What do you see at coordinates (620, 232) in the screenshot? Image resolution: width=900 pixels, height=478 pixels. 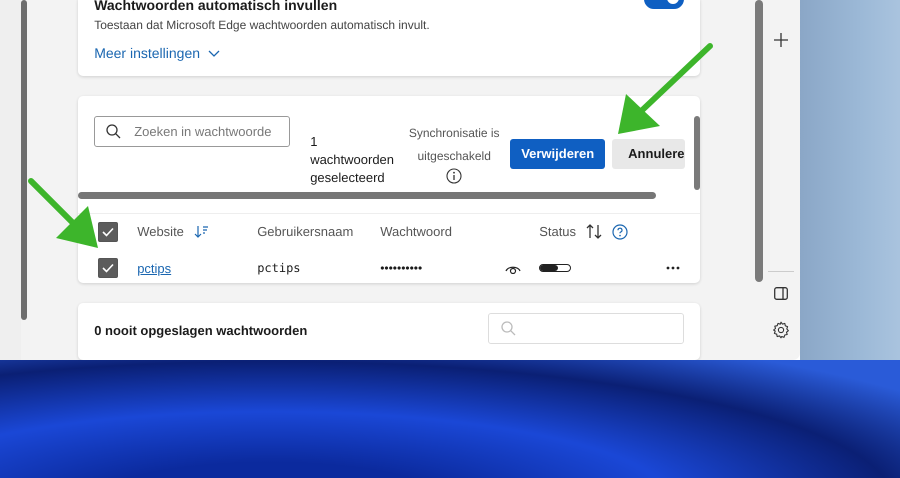 I see `help-icon` at bounding box center [620, 232].